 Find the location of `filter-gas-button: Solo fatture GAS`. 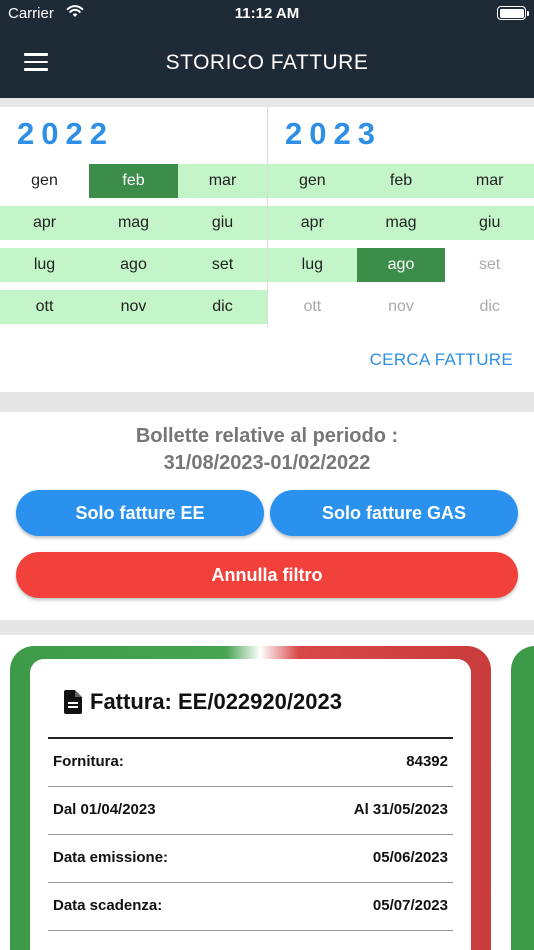

filter-gas-button: Solo fatture GAS is located at coordinates (394, 513).